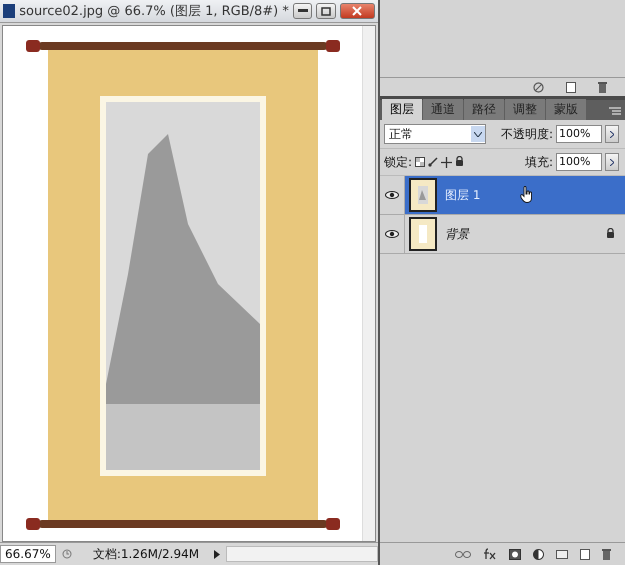  Describe the element at coordinates (562, 554) in the screenshot. I see `folder-icon` at that location.